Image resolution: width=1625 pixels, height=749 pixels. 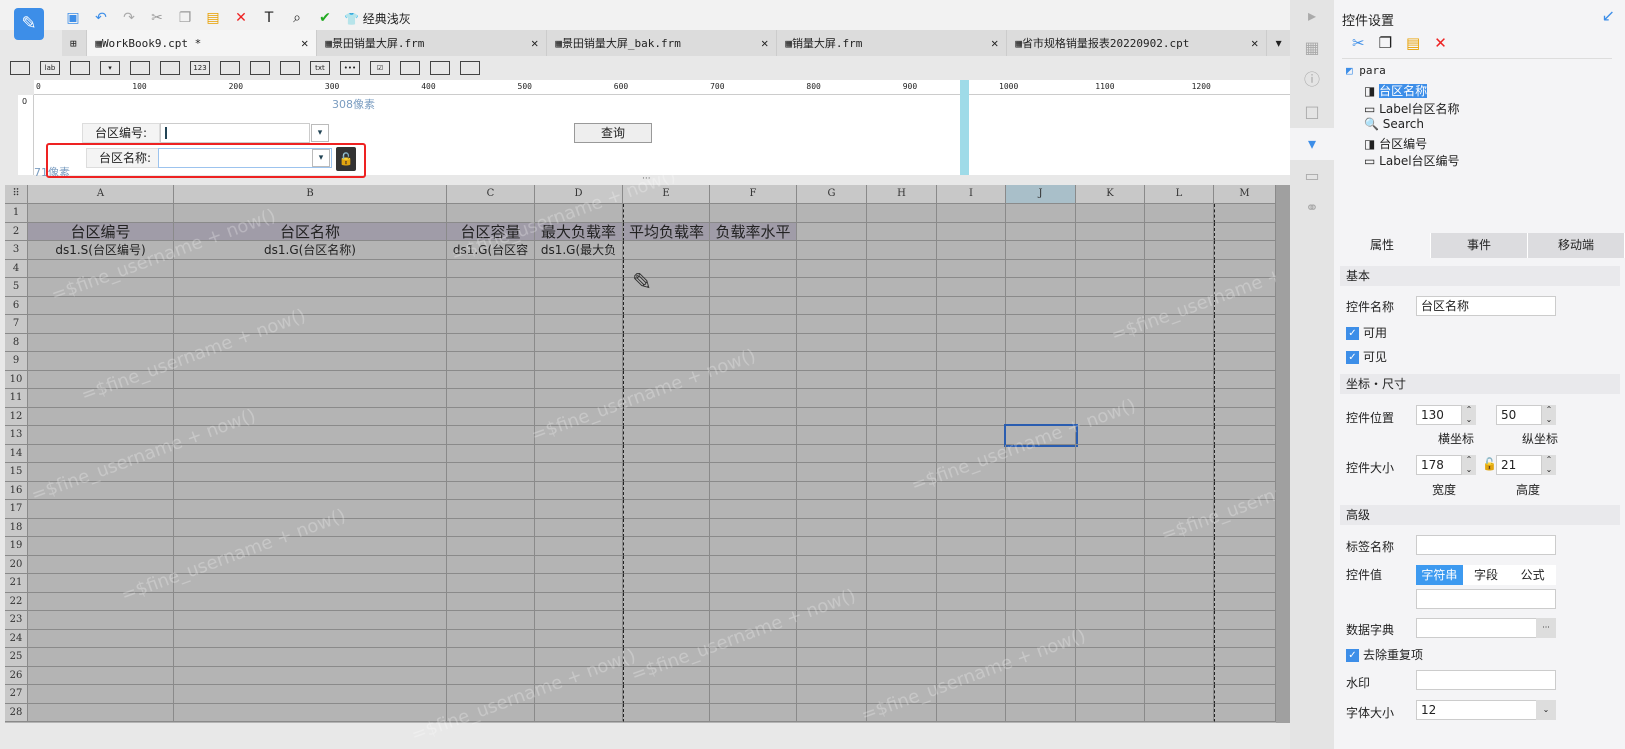 I want to click on tree-root: ◩ para, so click(x=1366, y=70).